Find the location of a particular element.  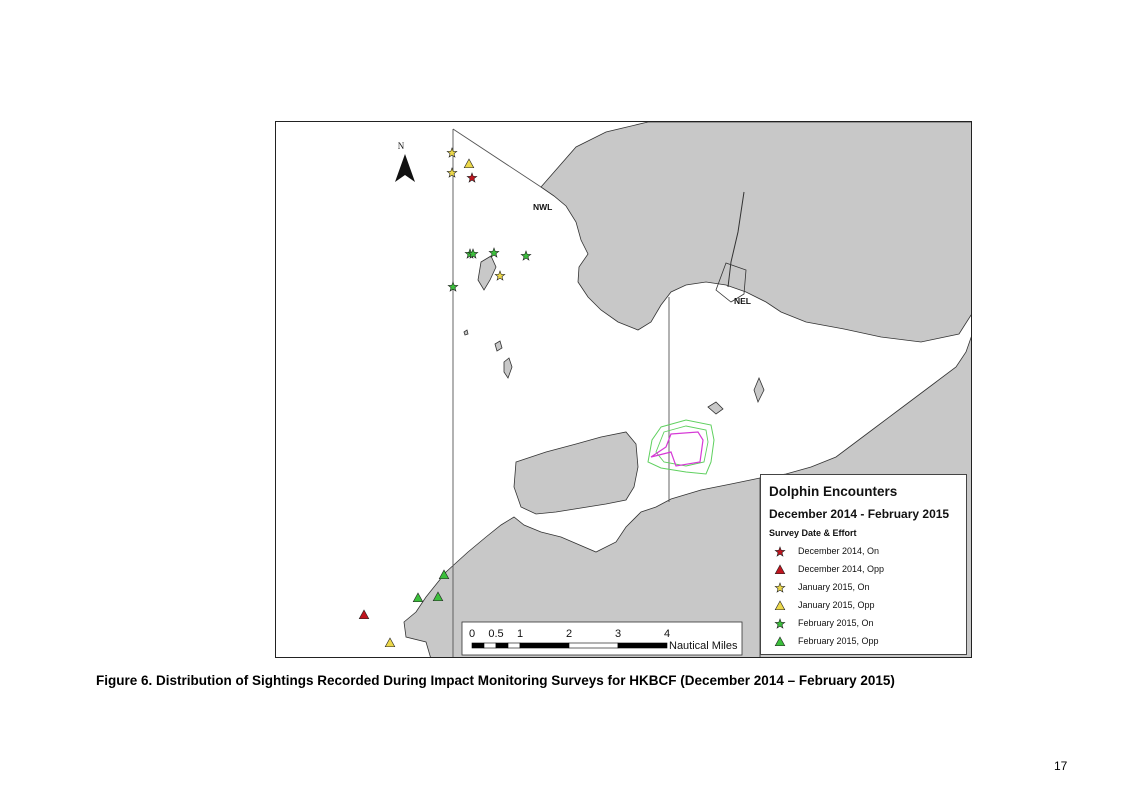

legend-item-feb-on: February 2015, On is located at coordinates (868, 624).